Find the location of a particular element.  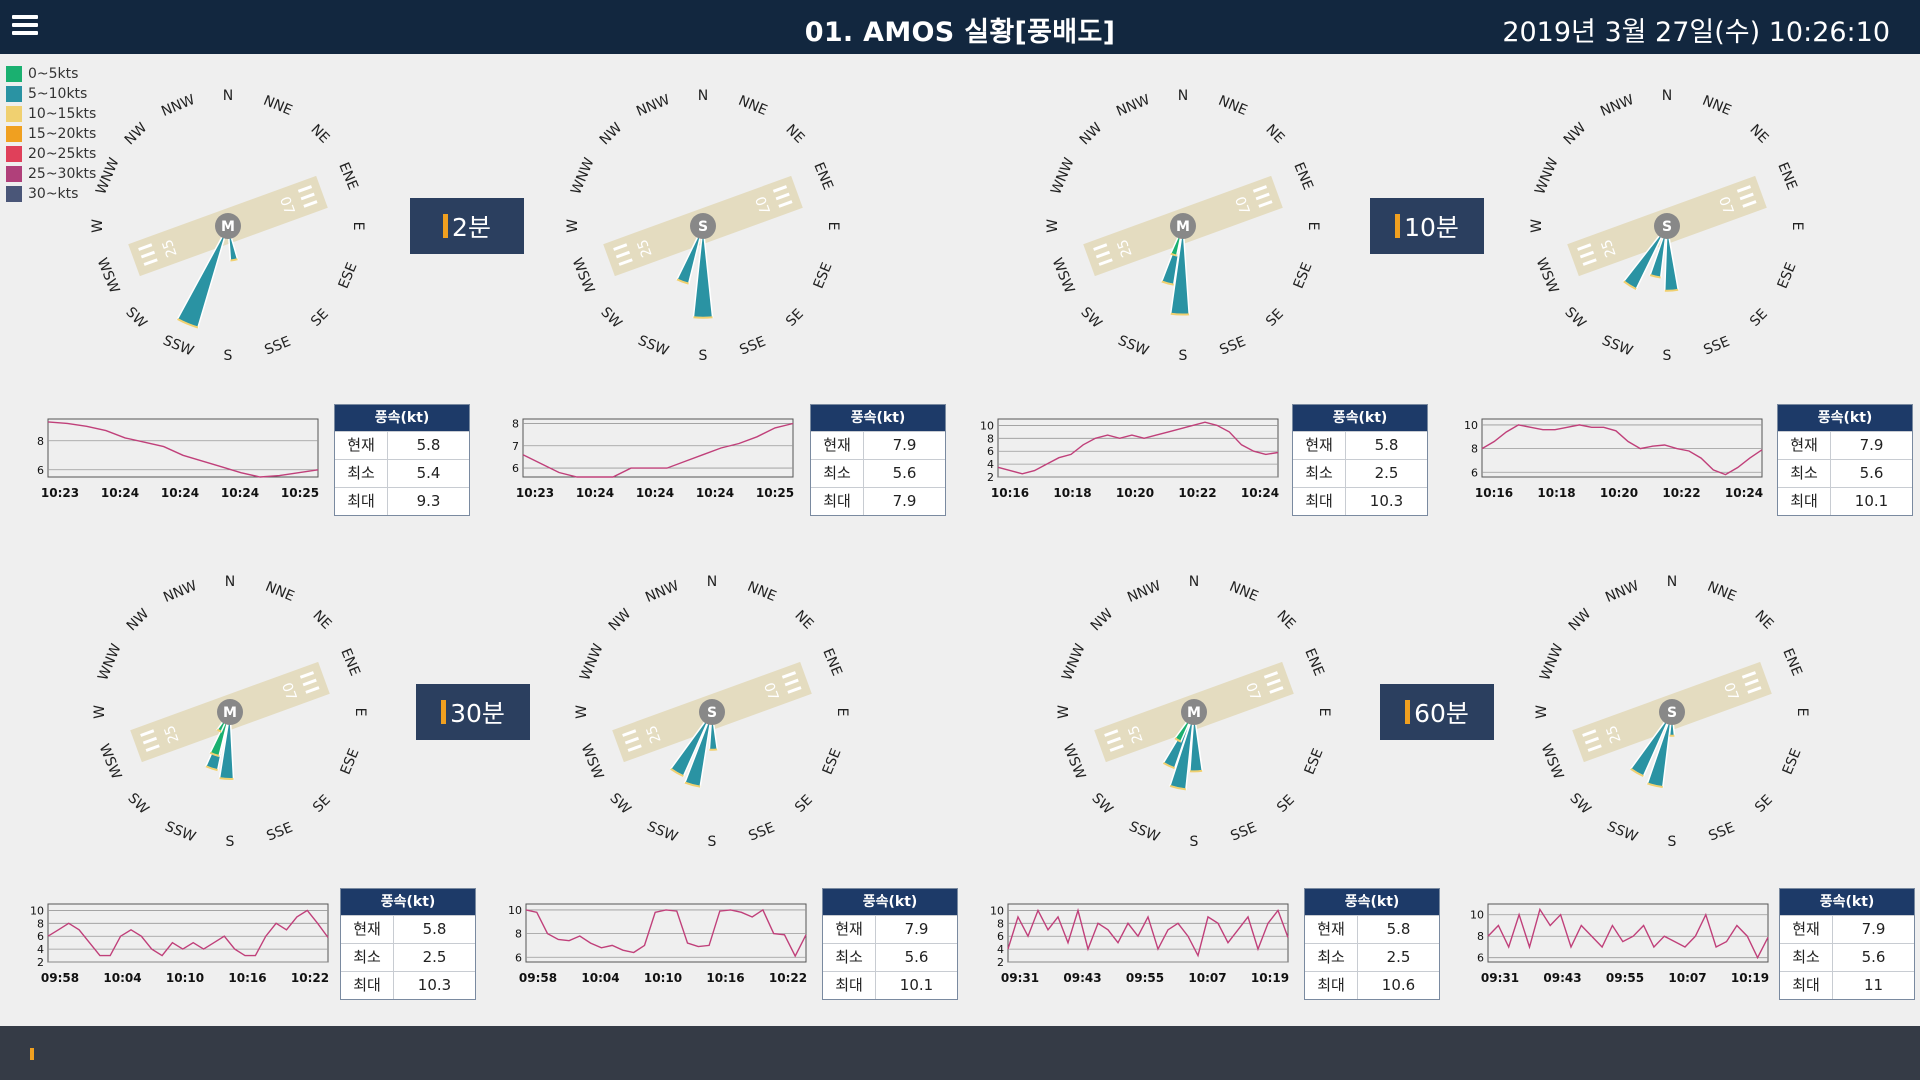

sparkline-xtick: 09:31 is located at coordinates (1500, 978).